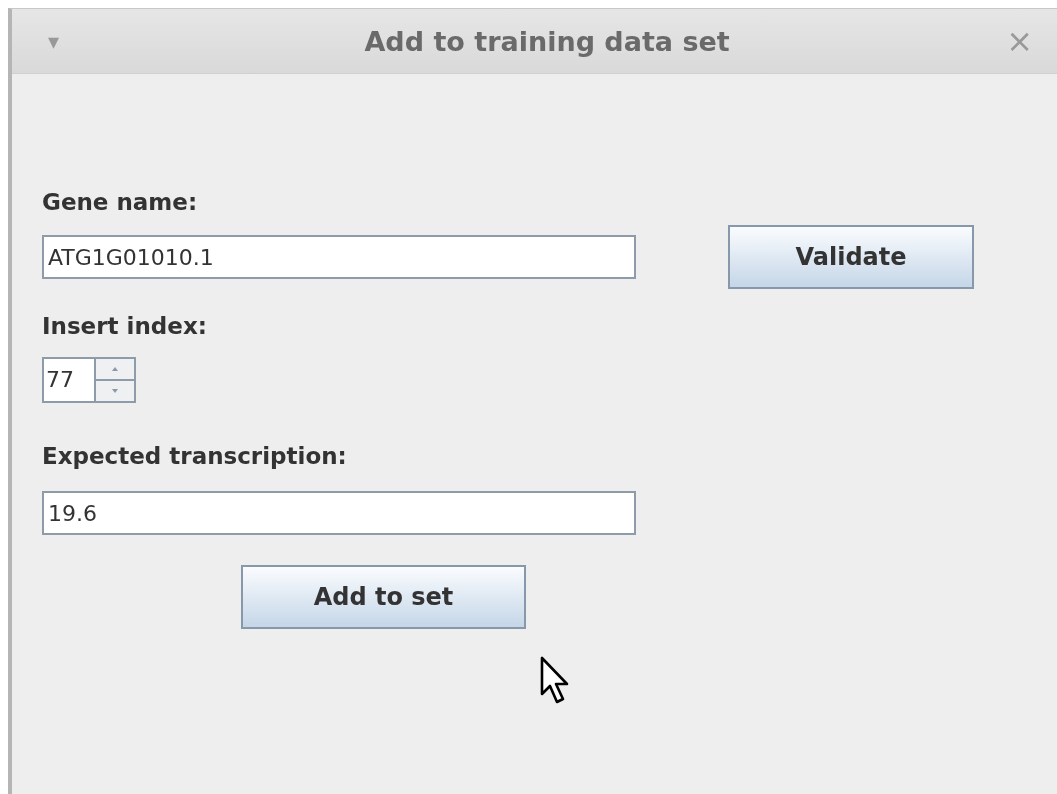  Describe the element at coordinates (194, 456) in the screenshot. I see `field-label: Expected transcription:` at that location.